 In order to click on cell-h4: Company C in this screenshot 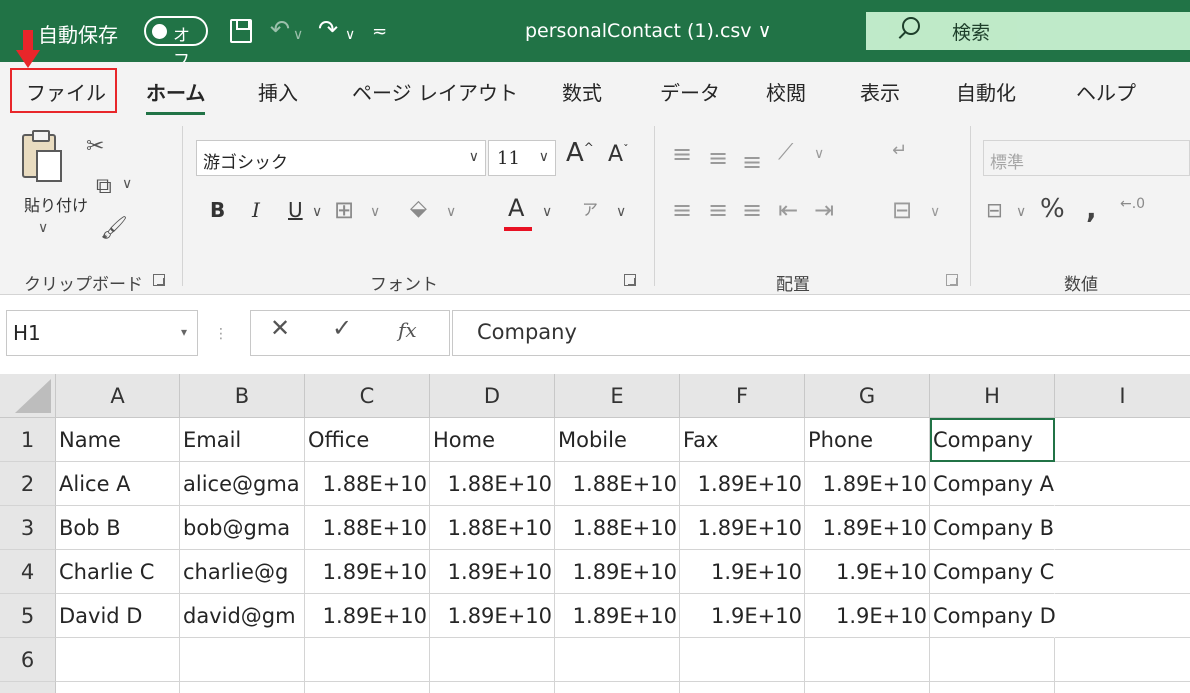, I will do `click(992, 572)`.